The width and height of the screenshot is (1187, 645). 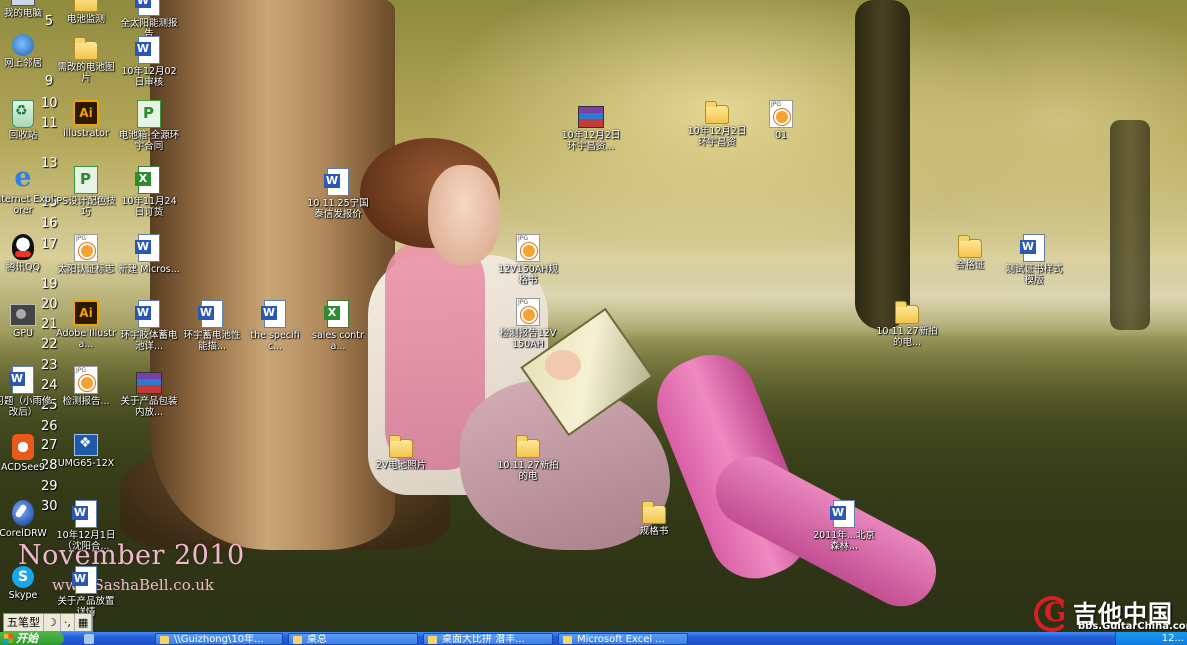 I want to click on desktop-icon-folder: 需改的电池图片, so click(x=86, y=60).